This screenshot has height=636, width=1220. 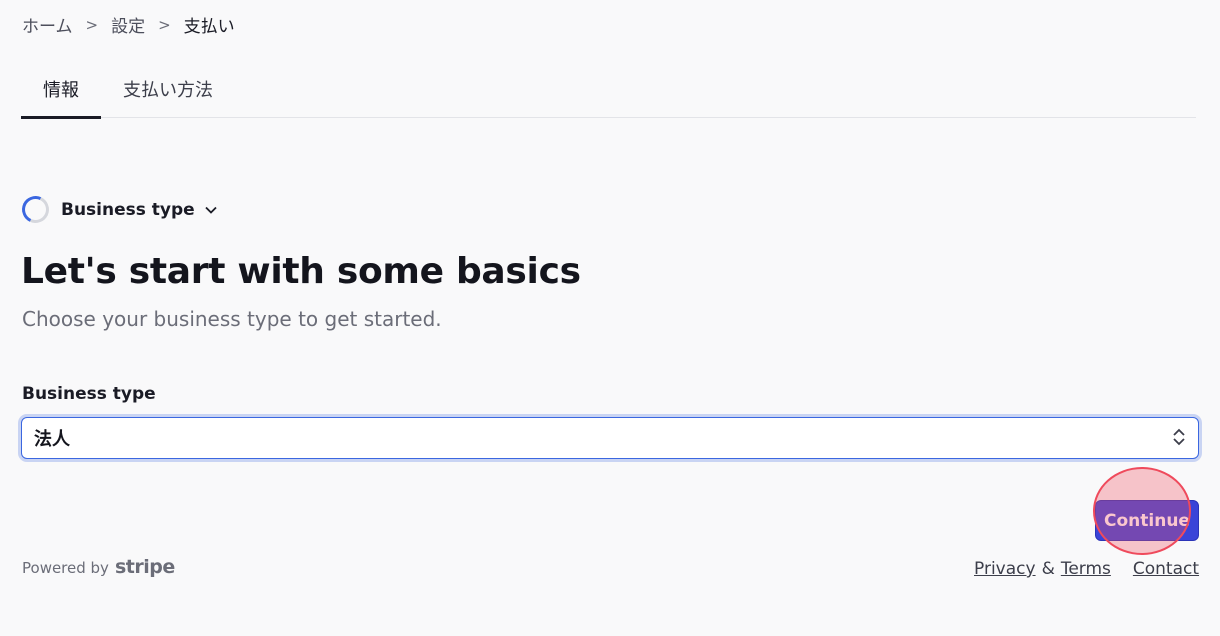 What do you see at coordinates (89, 394) in the screenshot?
I see `business-type-label: Business type` at bounding box center [89, 394].